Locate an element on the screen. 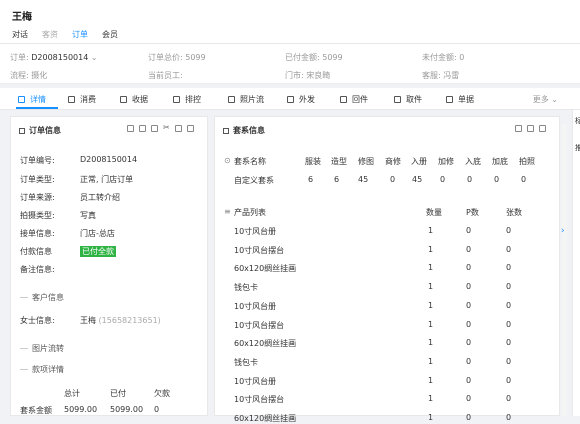 This screenshot has width=580, height=424. section-customer-label: 客户信息 is located at coordinates (48, 297).